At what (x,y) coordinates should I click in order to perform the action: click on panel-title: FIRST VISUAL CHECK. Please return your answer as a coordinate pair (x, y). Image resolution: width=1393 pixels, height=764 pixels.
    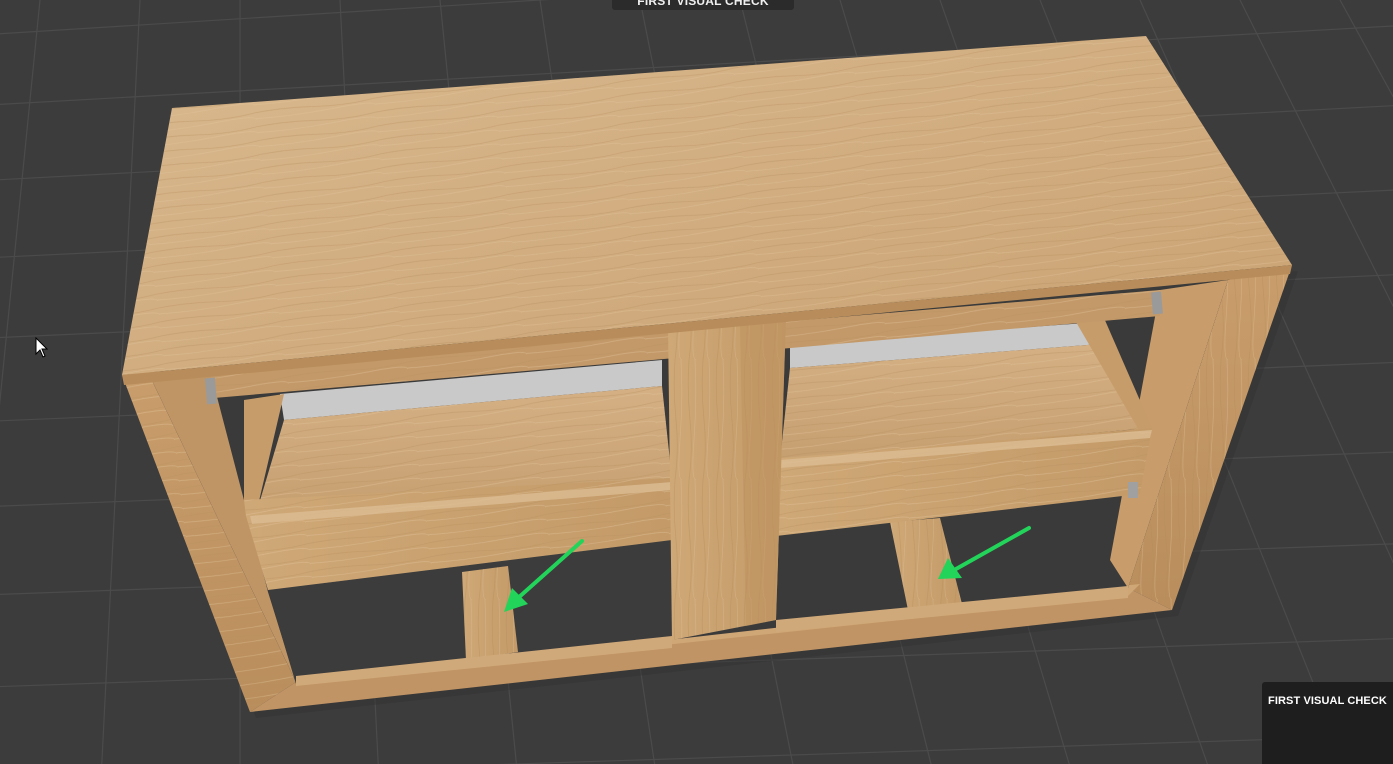
    Looking at the image, I should click on (1327, 701).